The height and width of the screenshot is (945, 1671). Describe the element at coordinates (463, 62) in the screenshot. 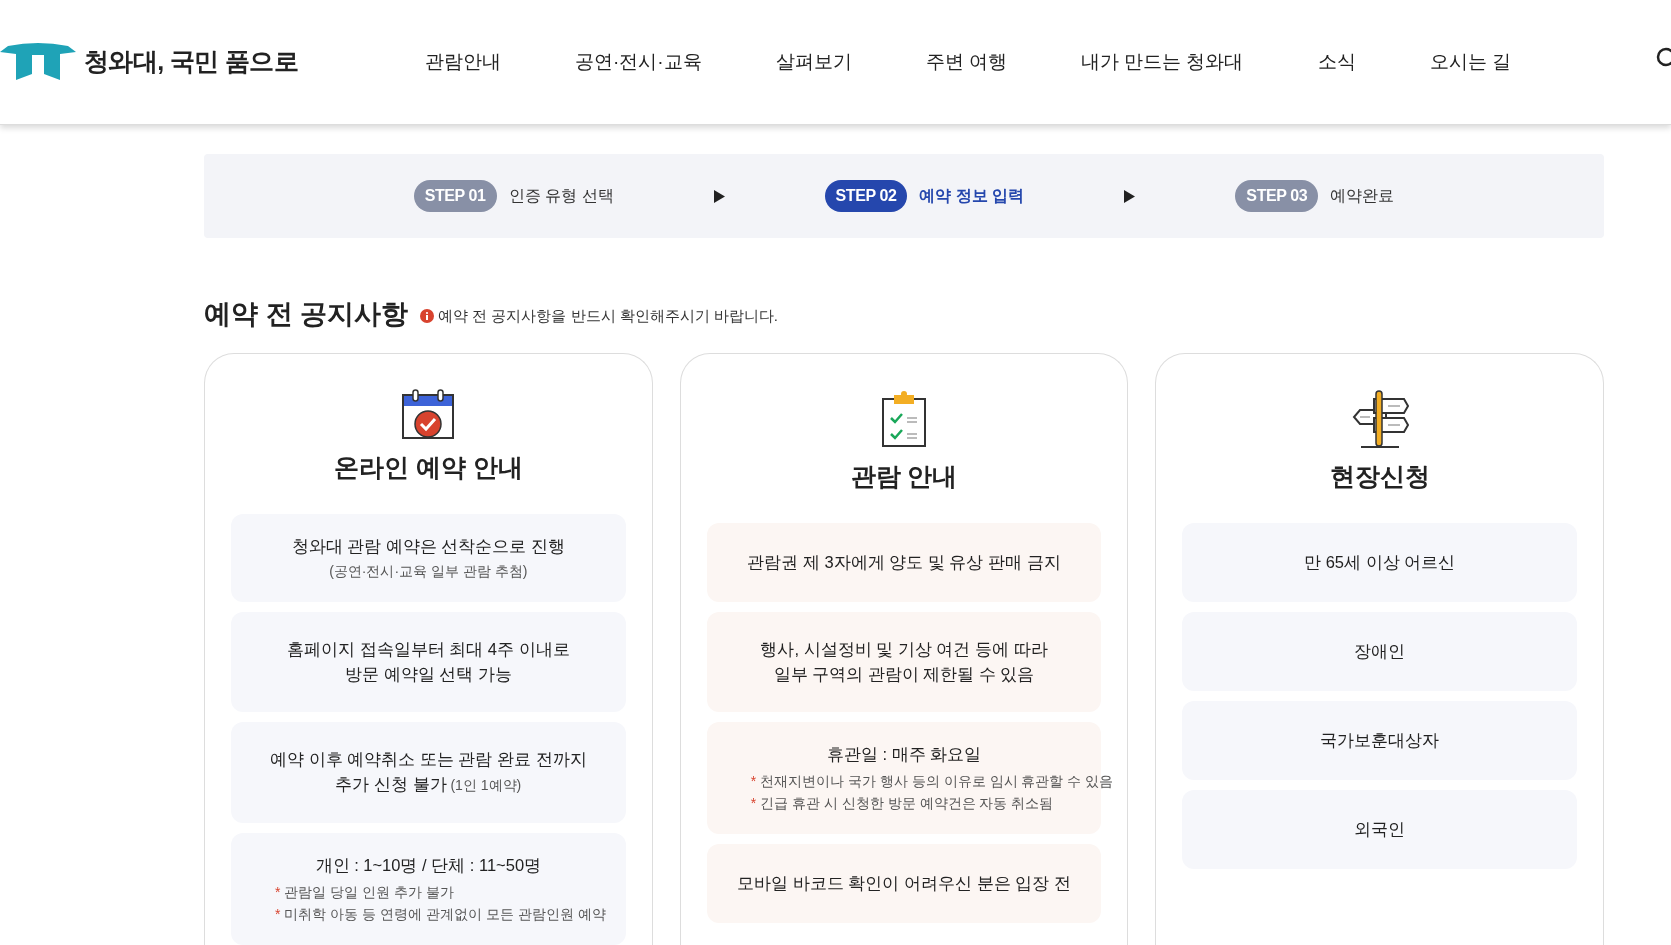

I see `nav-link: 관람안내` at that location.